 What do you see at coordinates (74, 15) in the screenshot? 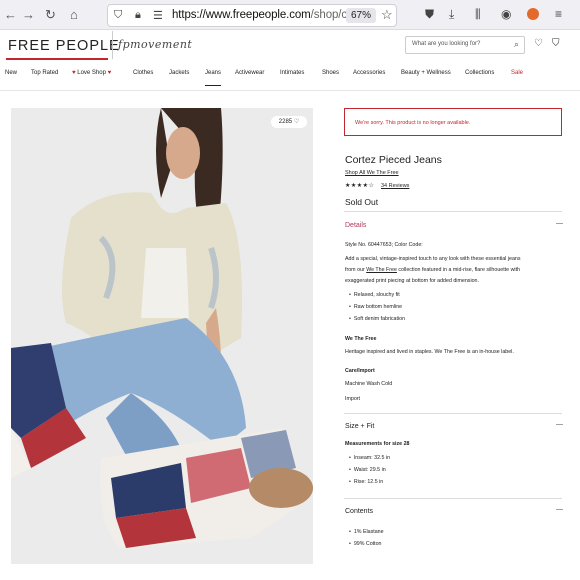
I see `home-icon: ⌂` at bounding box center [74, 15].